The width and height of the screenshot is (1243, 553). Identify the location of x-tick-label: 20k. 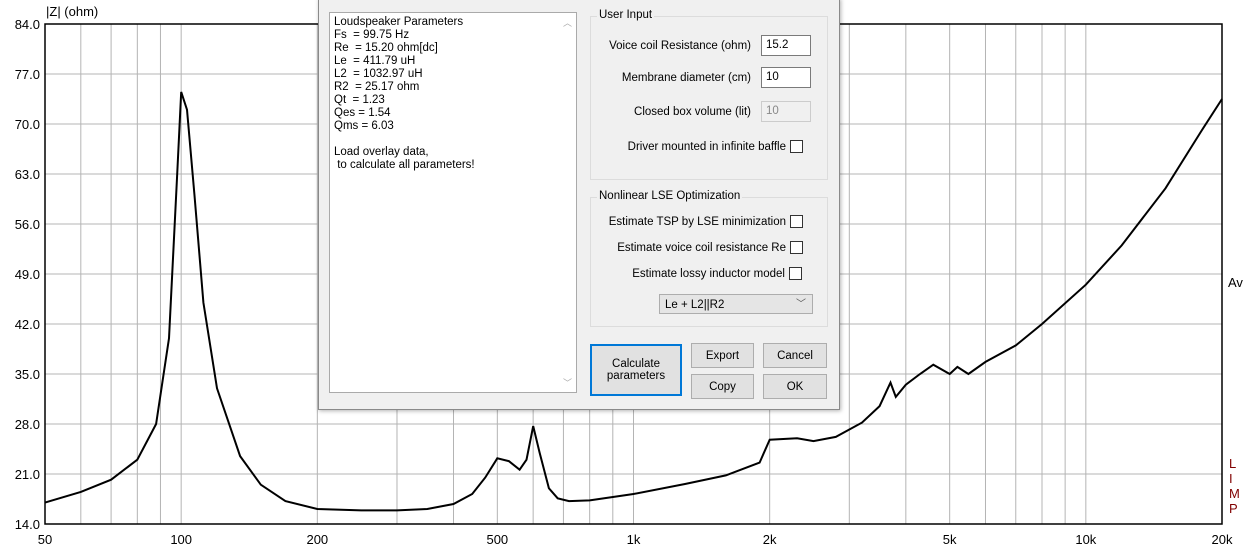
(1222, 539).